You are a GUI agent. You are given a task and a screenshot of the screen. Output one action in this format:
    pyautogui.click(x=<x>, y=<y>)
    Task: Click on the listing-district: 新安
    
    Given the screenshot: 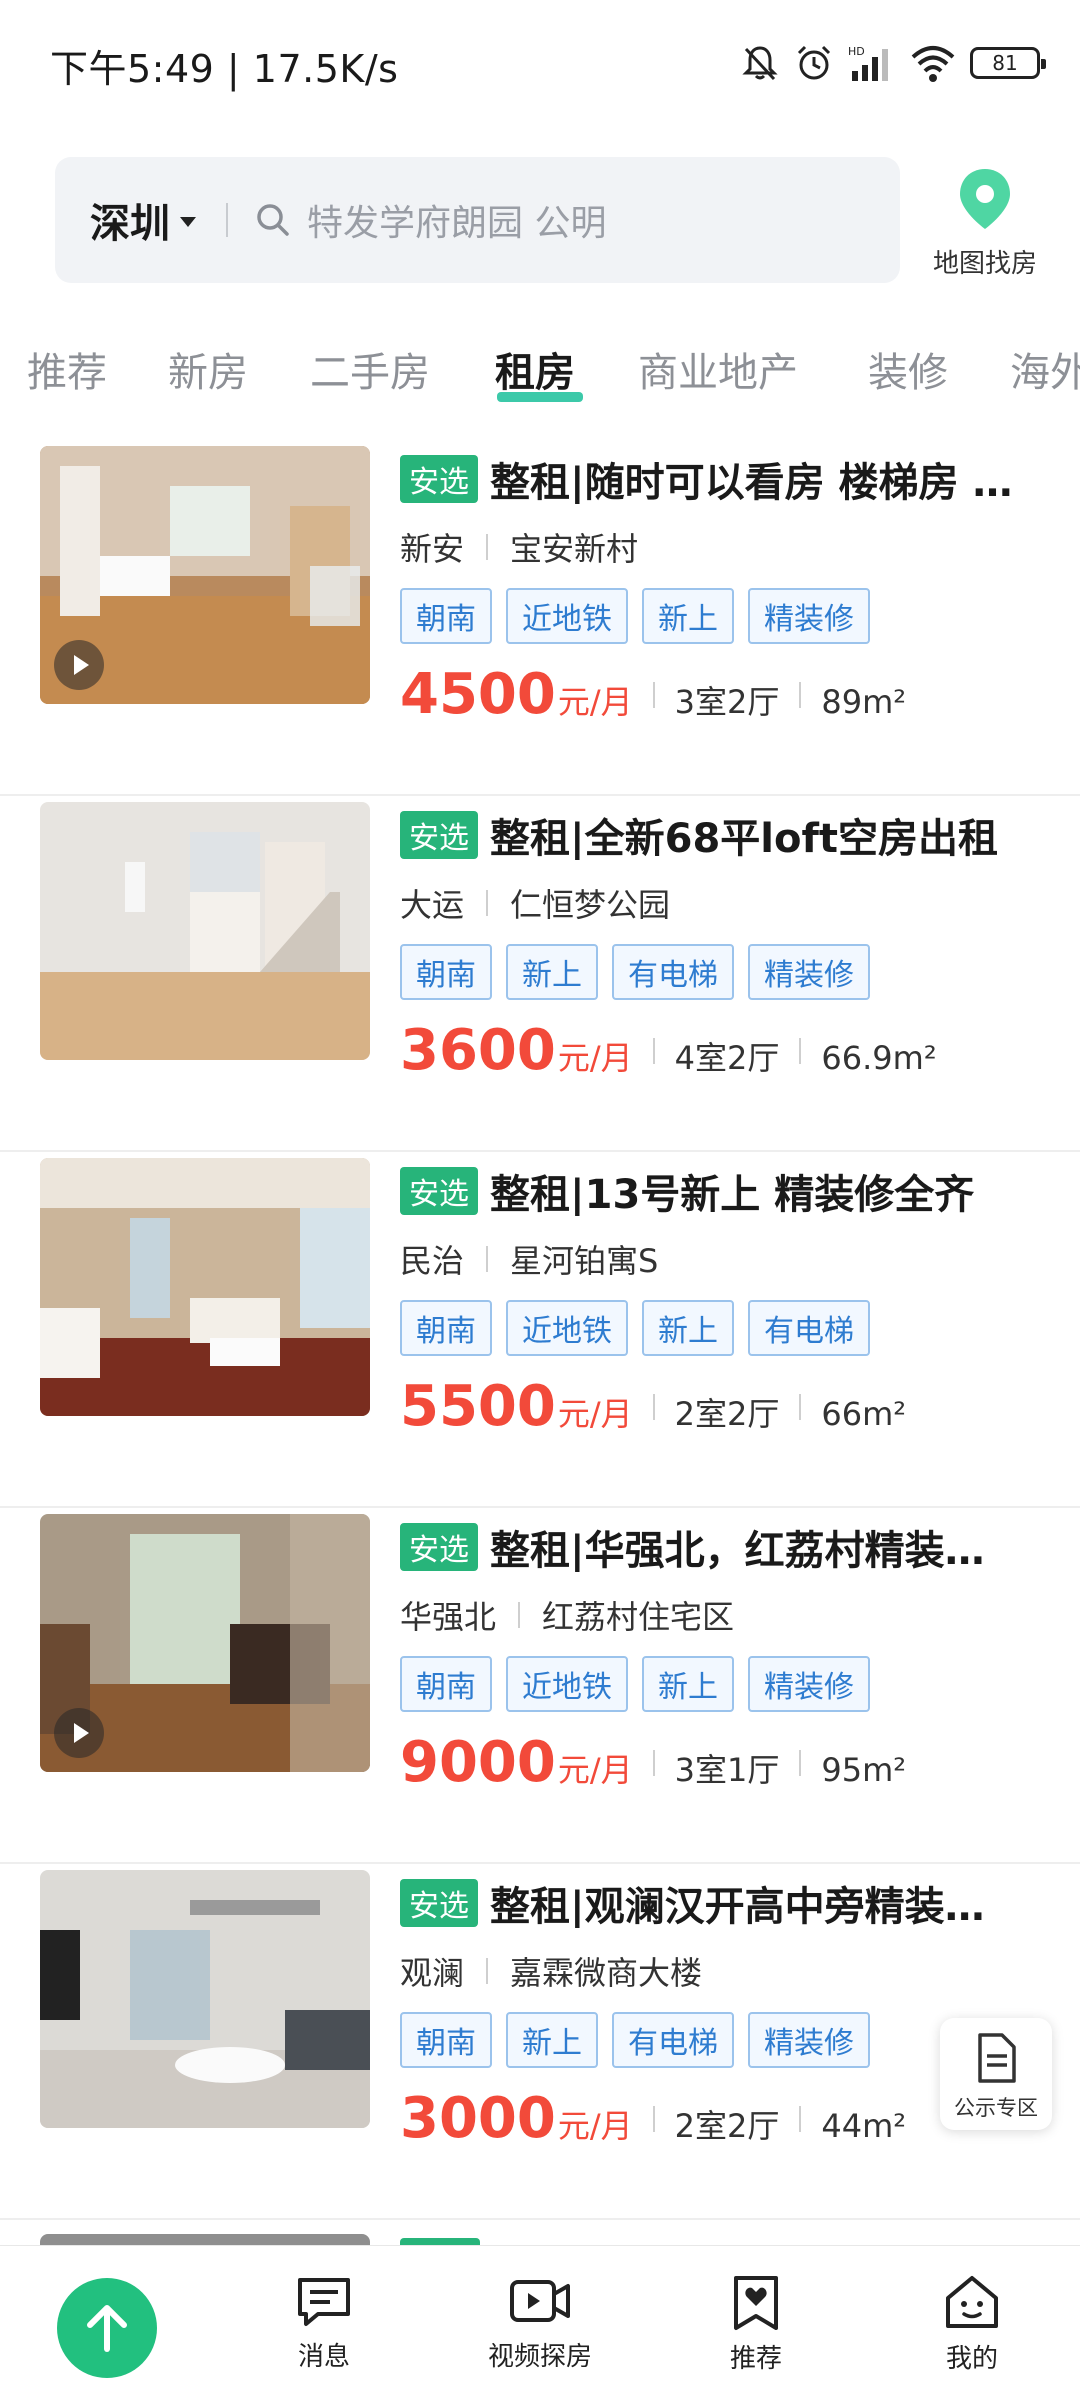 What is the action you would take?
    pyautogui.click(x=432, y=549)
    